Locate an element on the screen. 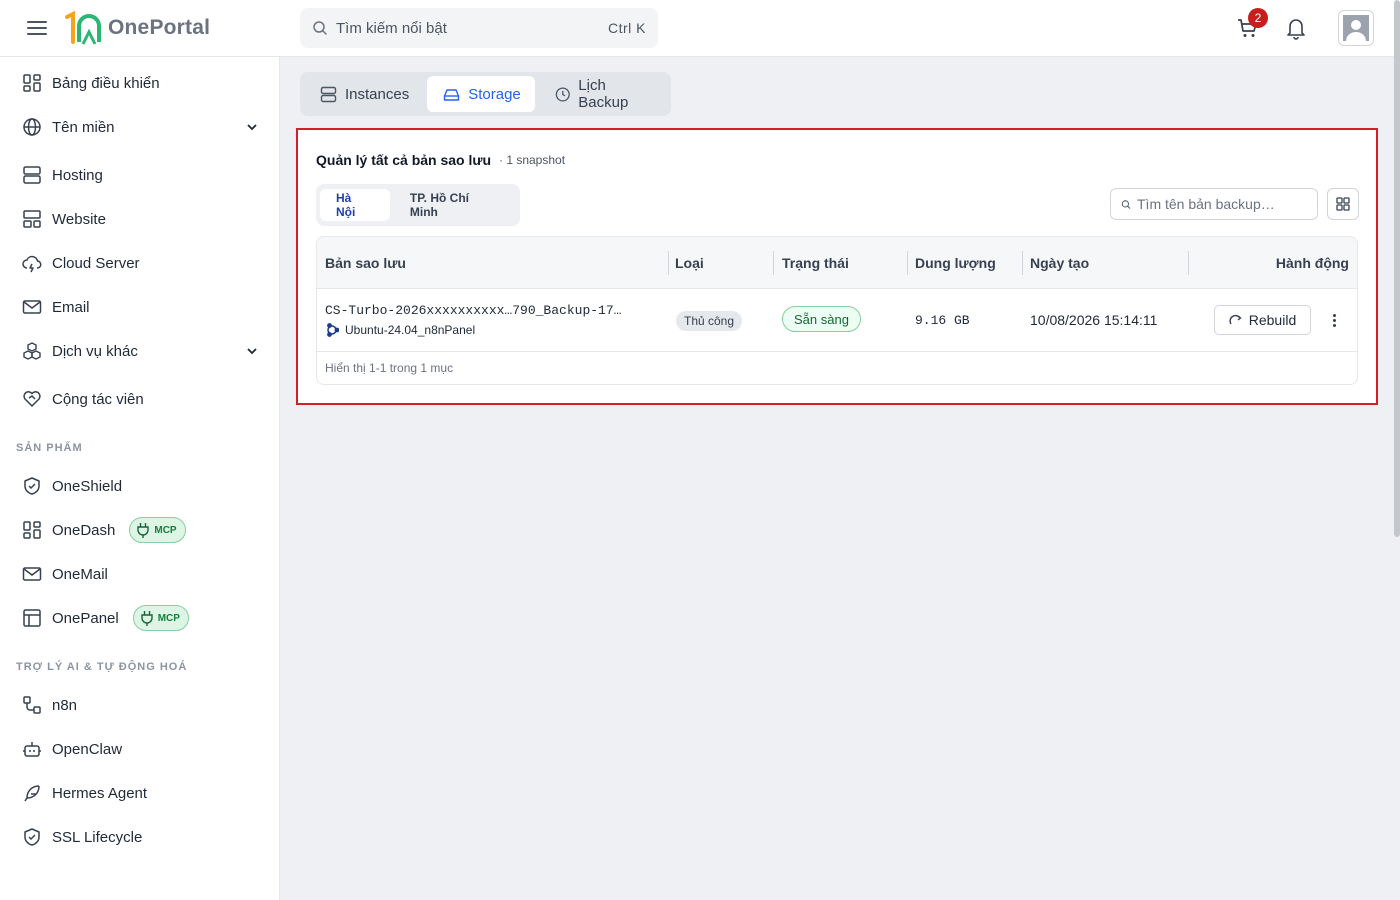  sidebar-item-affiliates: Cộng tác viên is located at coordinates (140, 399).